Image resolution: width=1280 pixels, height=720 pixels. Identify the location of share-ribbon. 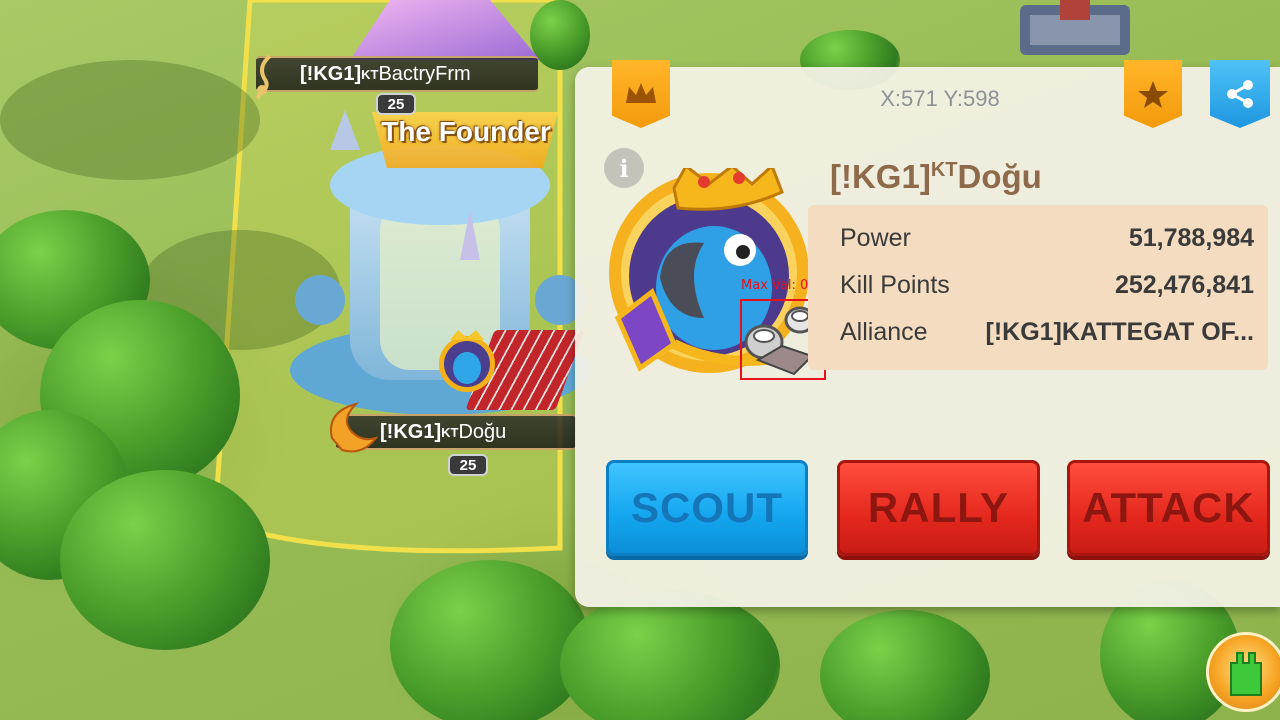
(1240, 94).